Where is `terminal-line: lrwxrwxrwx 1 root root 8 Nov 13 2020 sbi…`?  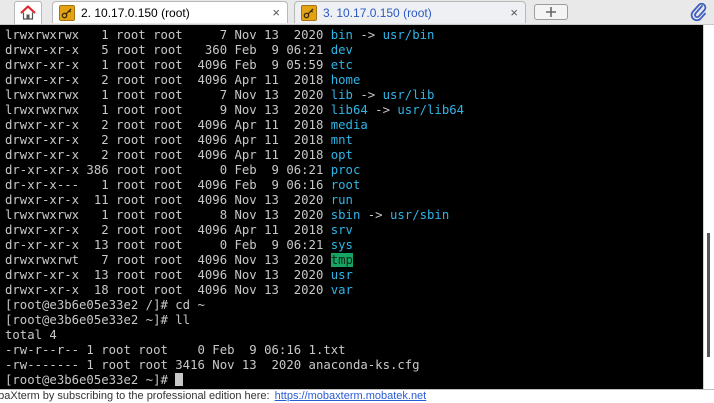 terminal-line: lrwxrwxrwx 1 root root 8 Nov 13 2020 sbi… is located at coordinates (234, 215).